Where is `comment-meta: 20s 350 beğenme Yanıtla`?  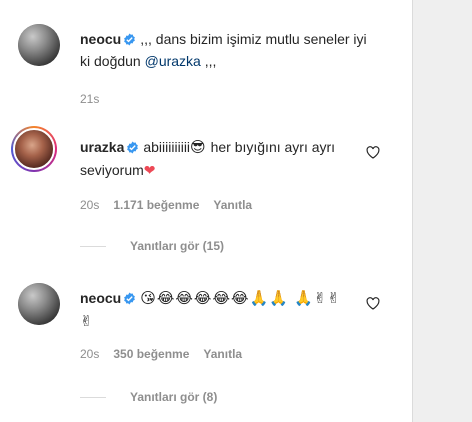
comment-meta: 20s 350 beğenme Yanıtla is located at coordinates (168, 354).